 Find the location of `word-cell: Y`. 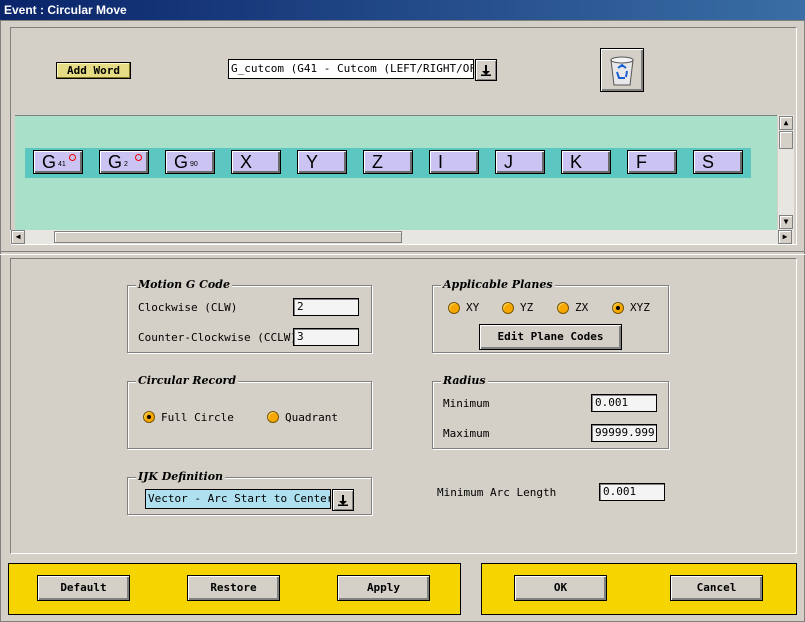

word-cell: Y is located at coordinates (322, 163).